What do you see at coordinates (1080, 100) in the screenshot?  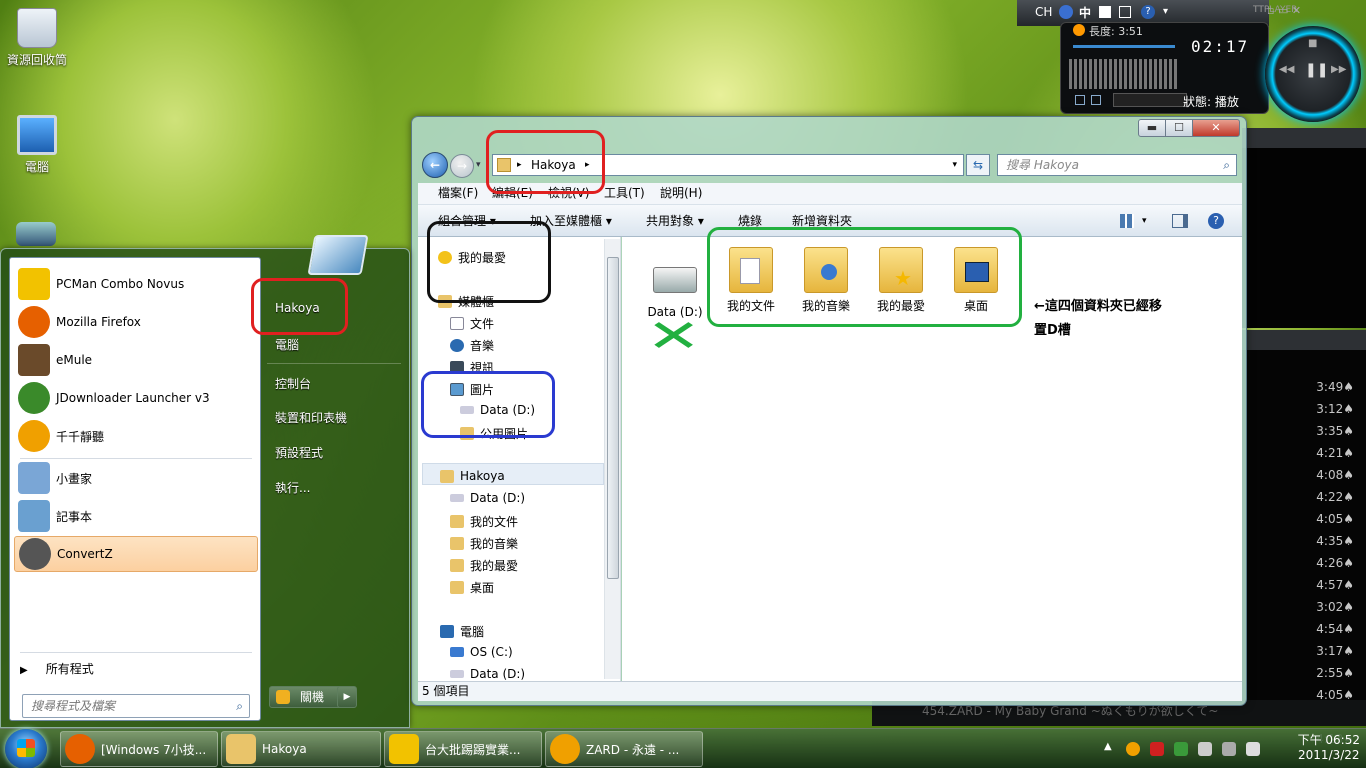 I see `playlist-toggle-icon` at bounding box center [1080, 100].